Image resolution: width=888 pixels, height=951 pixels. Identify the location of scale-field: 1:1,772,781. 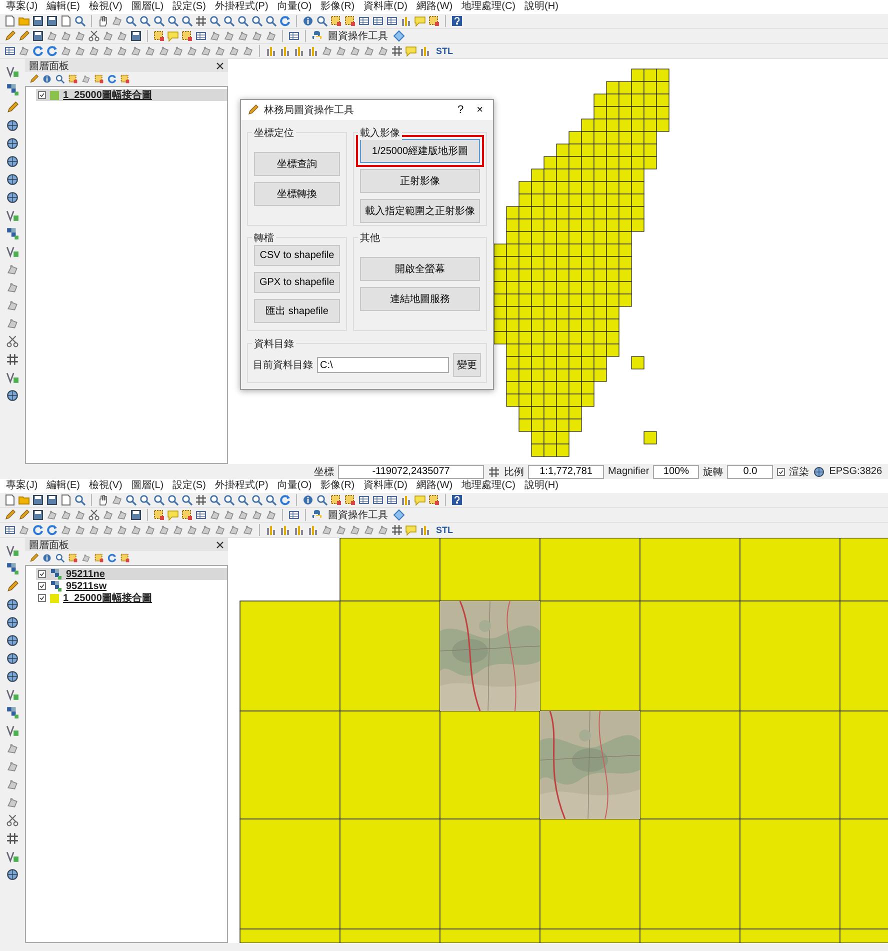
(566, 471).